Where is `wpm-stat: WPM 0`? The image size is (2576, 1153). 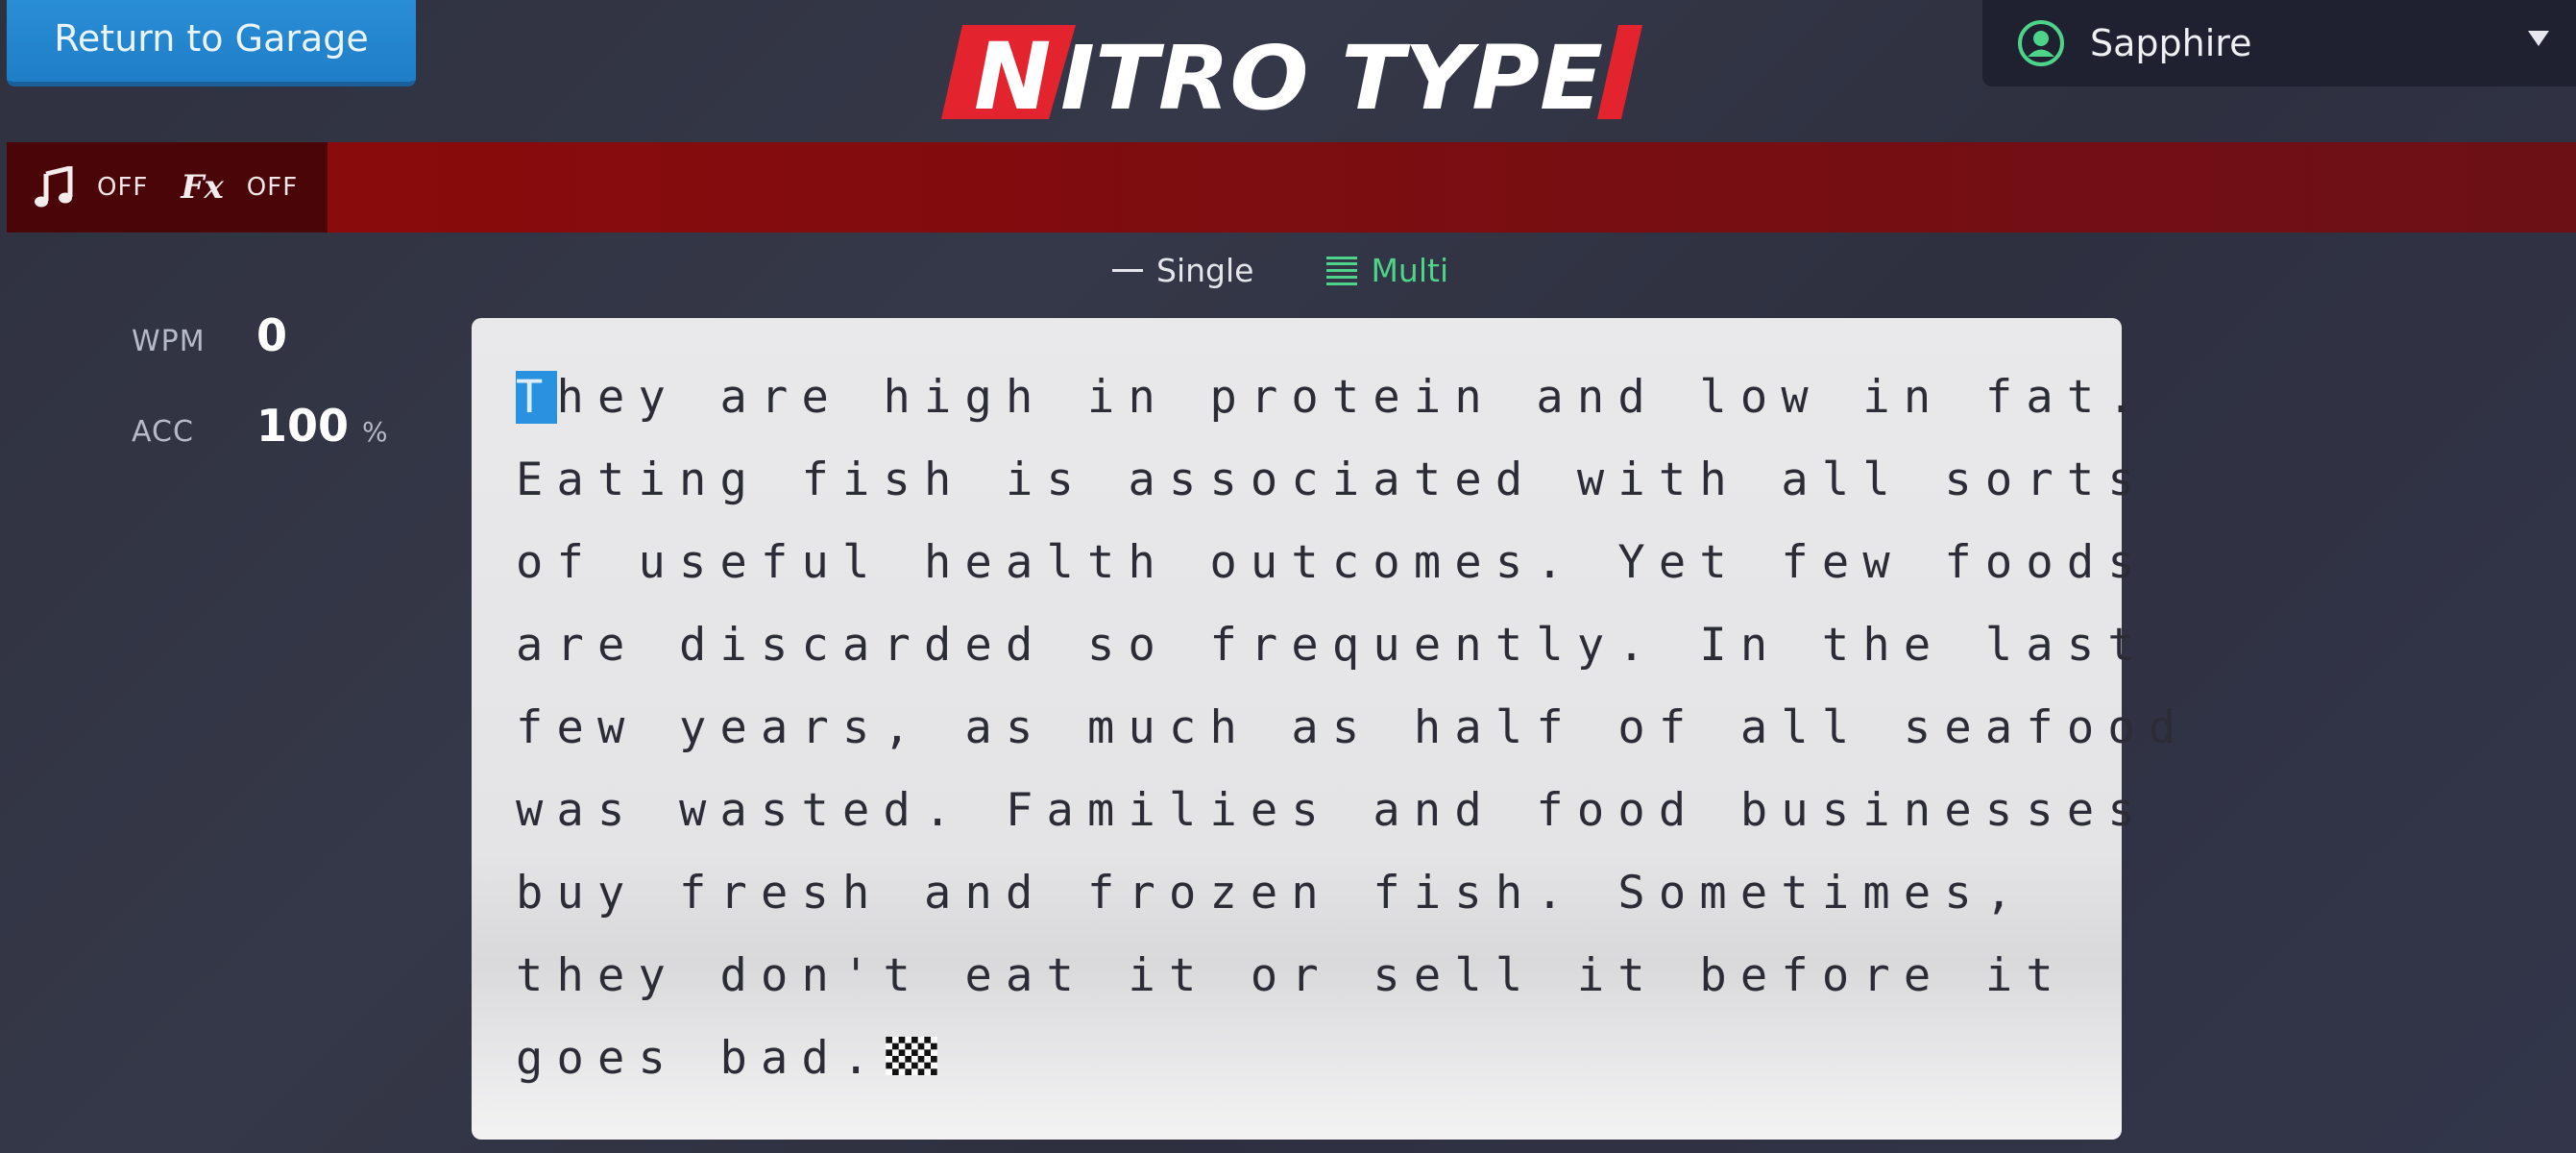
wpm-stat: WPM 0 is located at coordinates (210, 335).